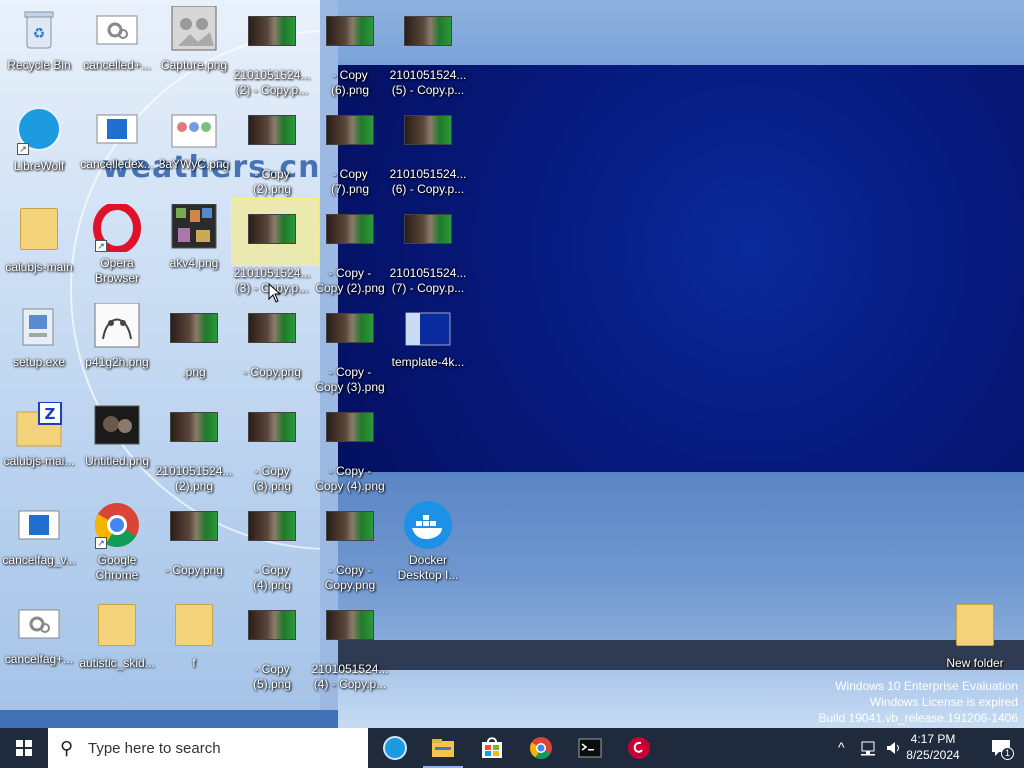 Image resolution: width=1024 pixels, height=768 pixels. Describe the element at coordinates (350, 478) in the screenshot. I see `icon-label: - Copy - Copy (4).png` at that location.